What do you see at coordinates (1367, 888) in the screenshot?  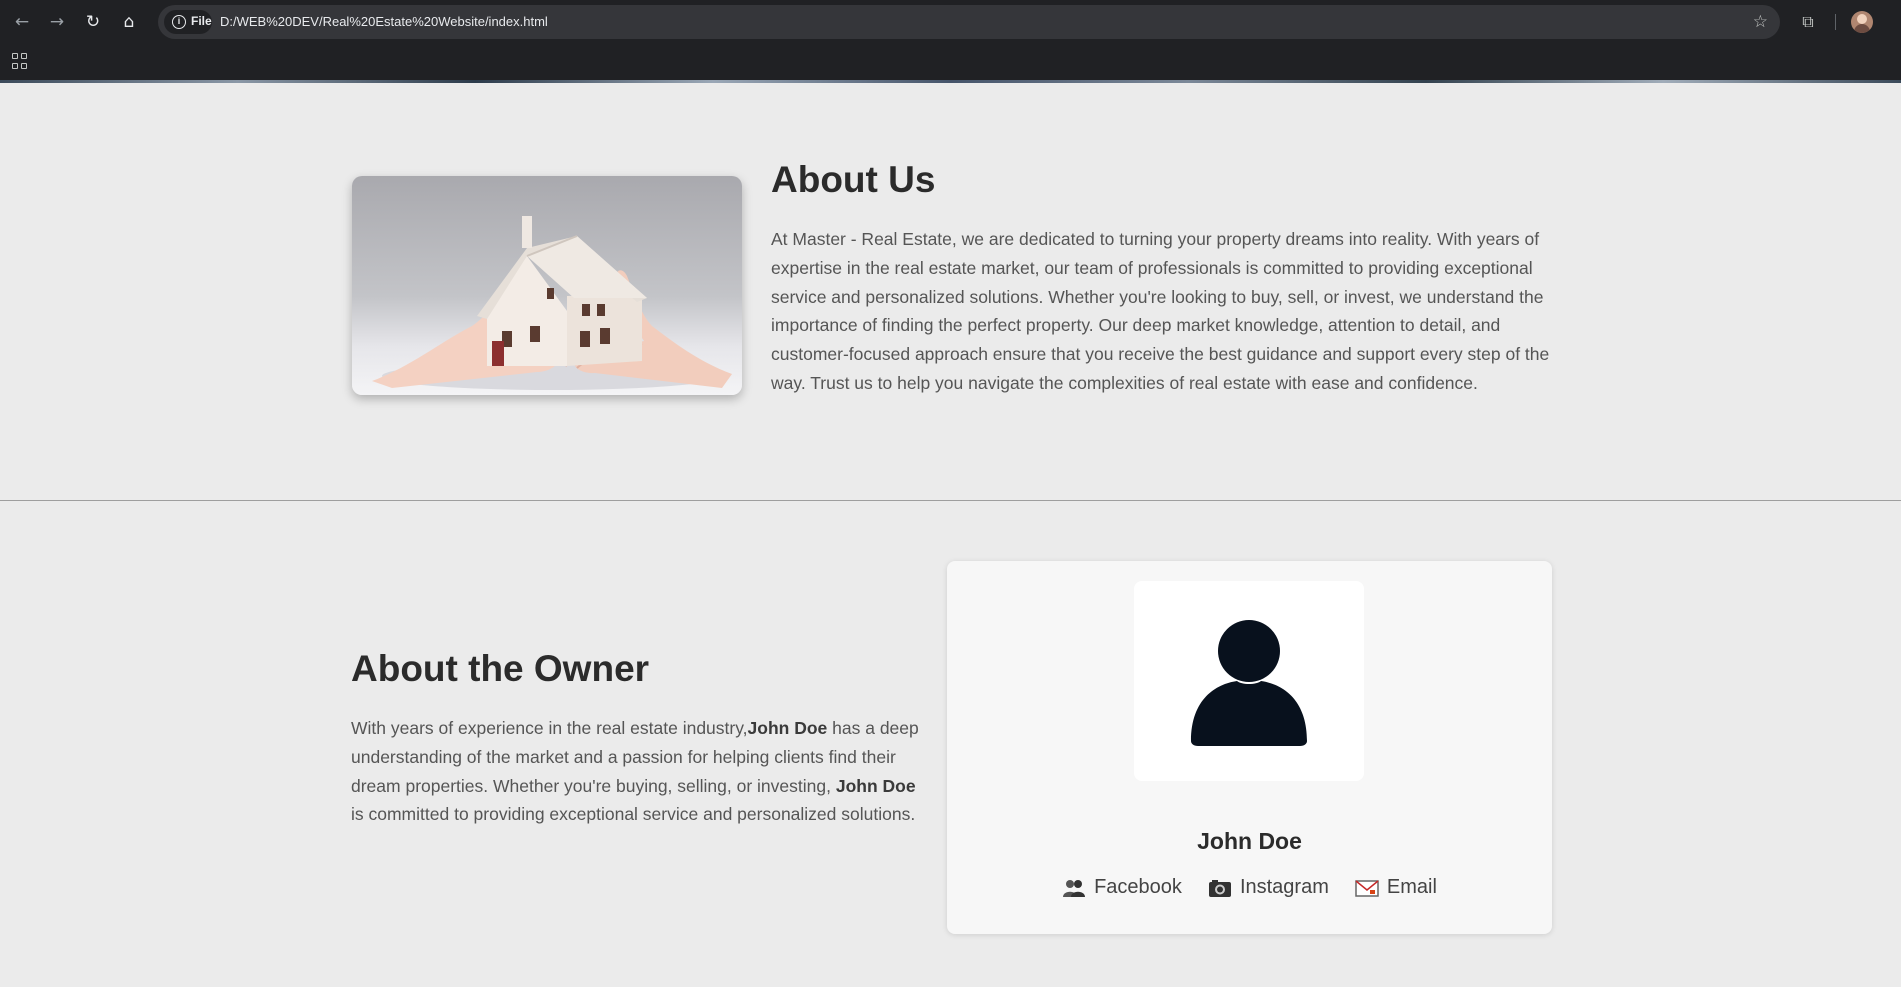 I see `envelope-icon` at bounding box center [1367, 888].